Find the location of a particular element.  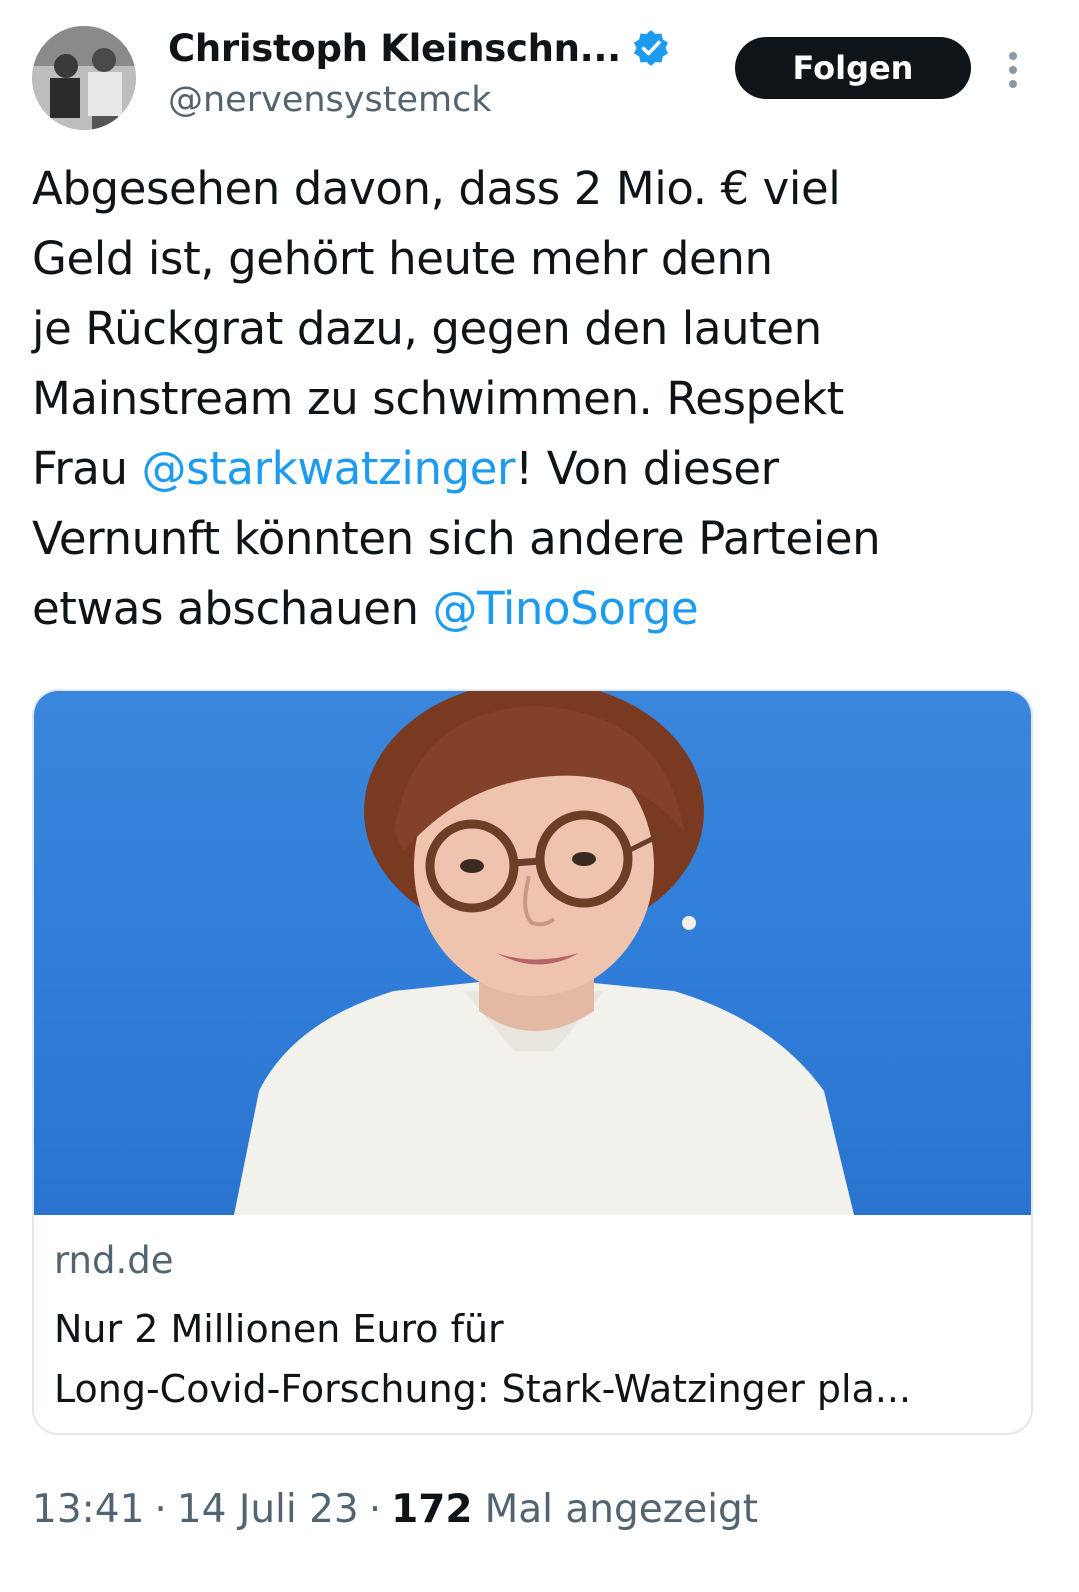

tweet-meta: 13:41 · 14 Juli 23 · 172 Mal angezeigt is located at coordinates (395, 1509).